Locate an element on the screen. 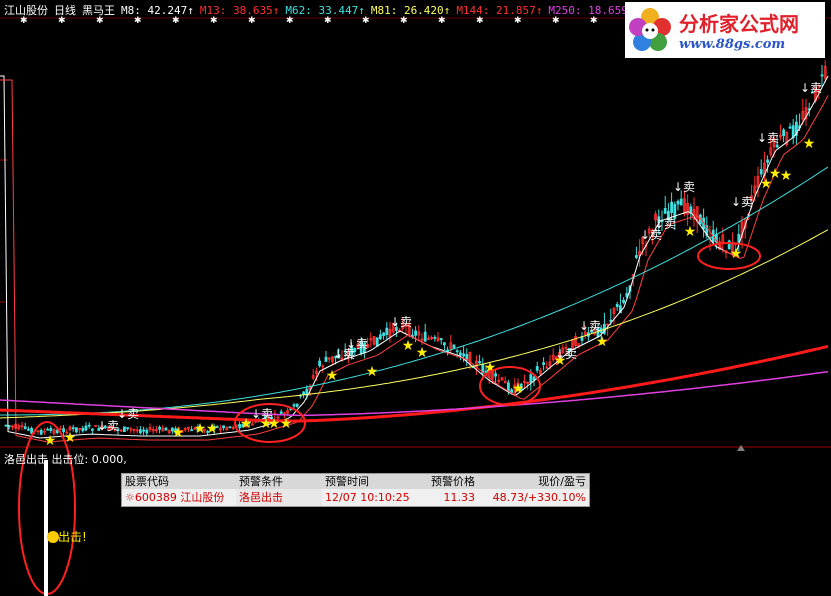  column-header: 预警时间 is located at coordinates (368, 481).